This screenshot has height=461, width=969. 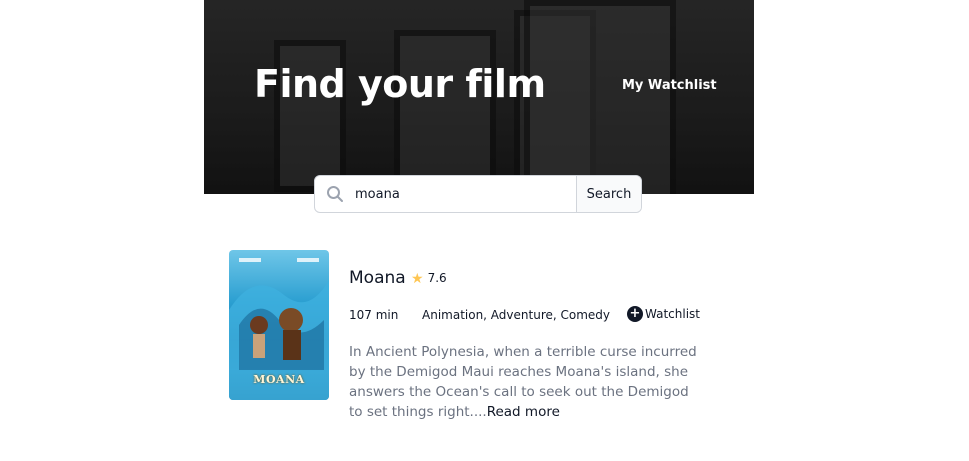 What do you see at coordinates (608, 194) in the screenshot?
I see `search-button: Search` at bounding box center [608, 194].